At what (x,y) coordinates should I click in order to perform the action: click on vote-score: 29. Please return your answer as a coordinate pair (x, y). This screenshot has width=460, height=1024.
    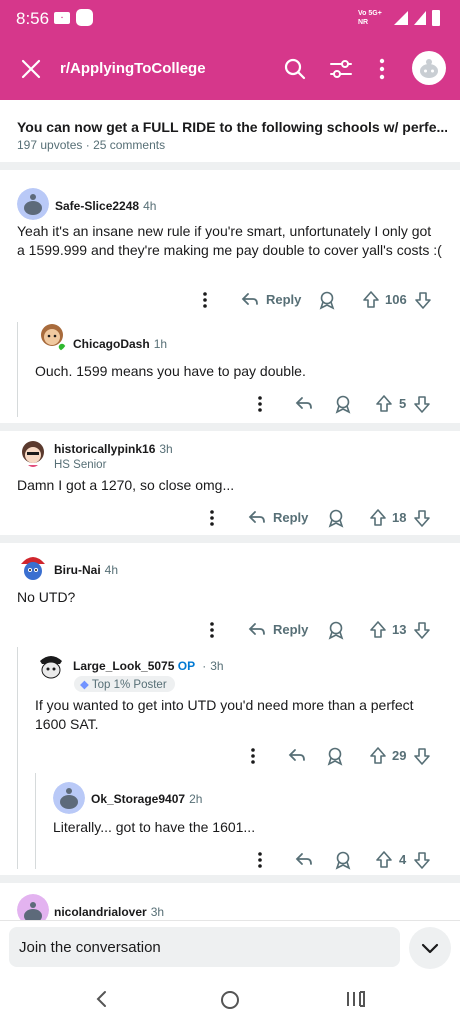
    Looking at the image, I should click on (399, 755).